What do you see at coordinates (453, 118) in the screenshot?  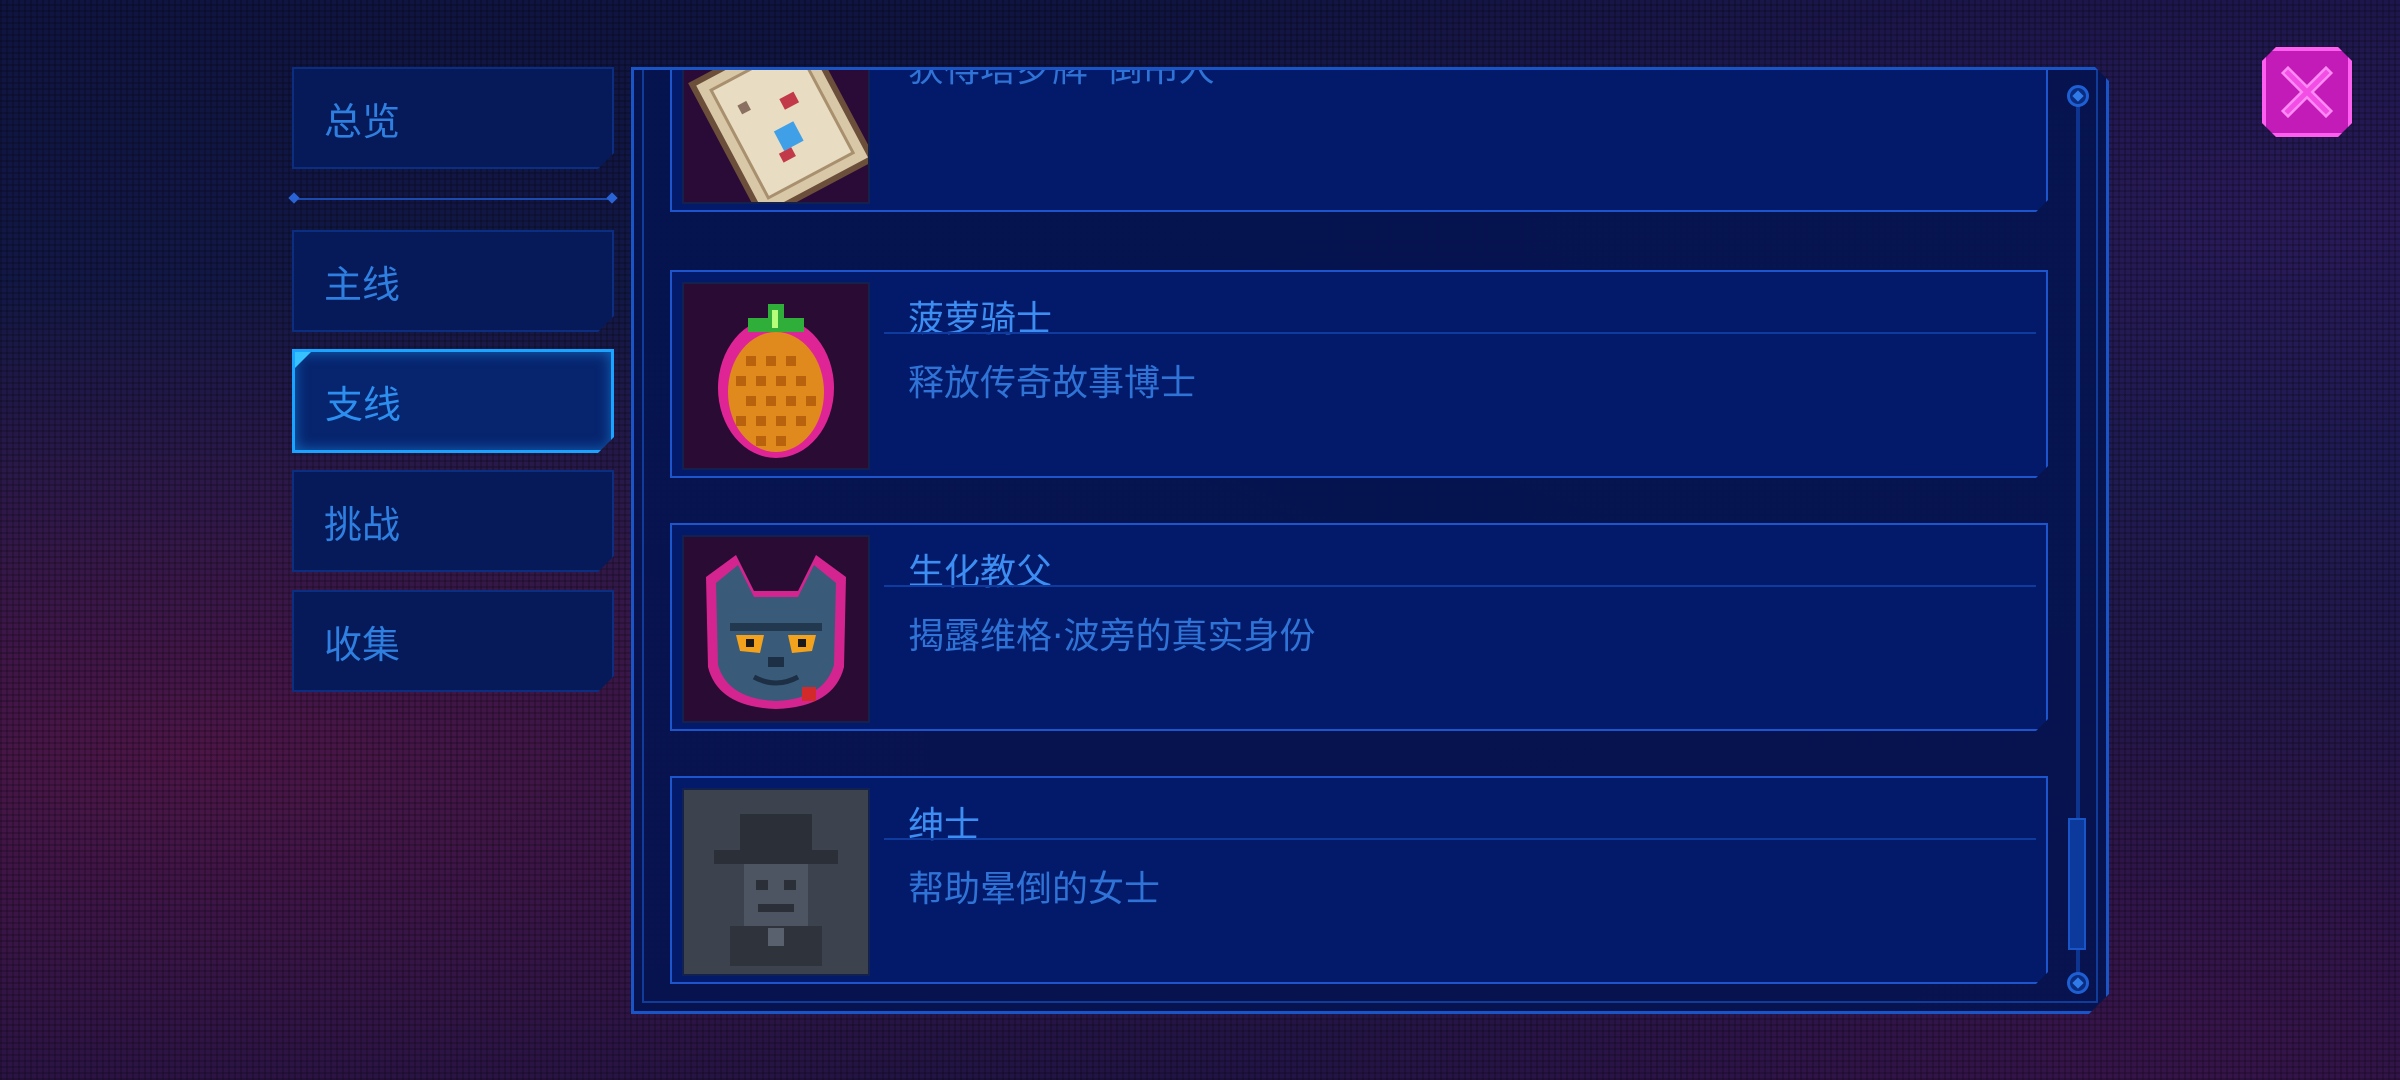 I see `tab-overview: 总览` at bounding box center [453, 118].